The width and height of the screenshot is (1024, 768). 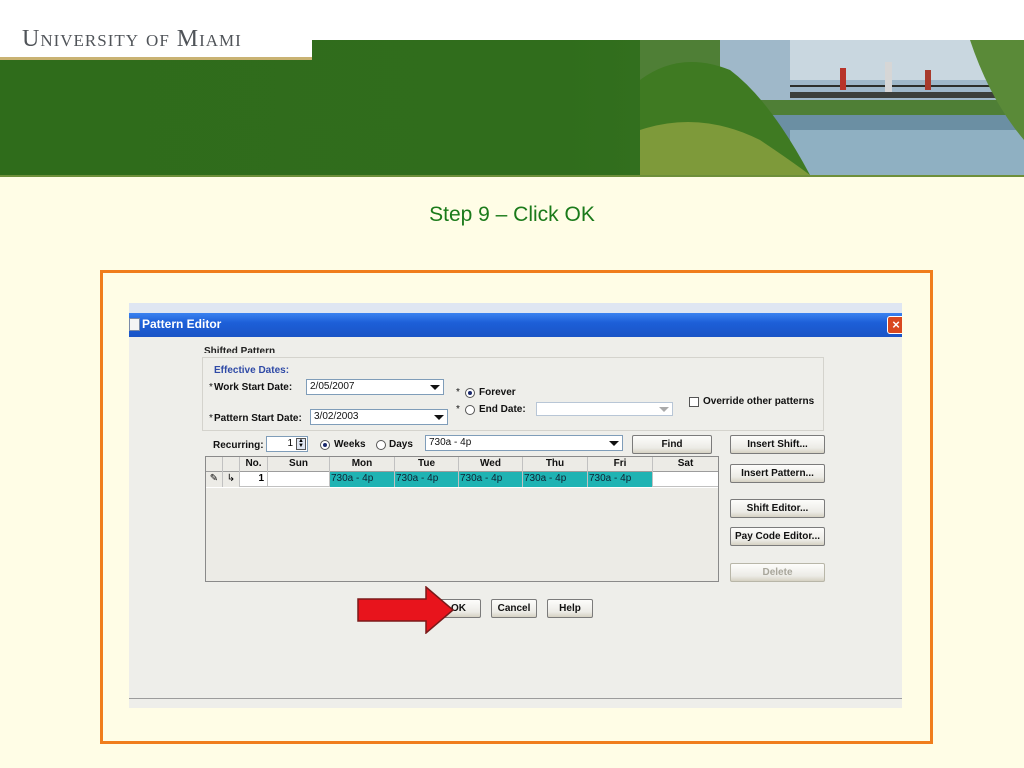 I want to click on end-date-label: End Date:, so click(x=502, y=409).